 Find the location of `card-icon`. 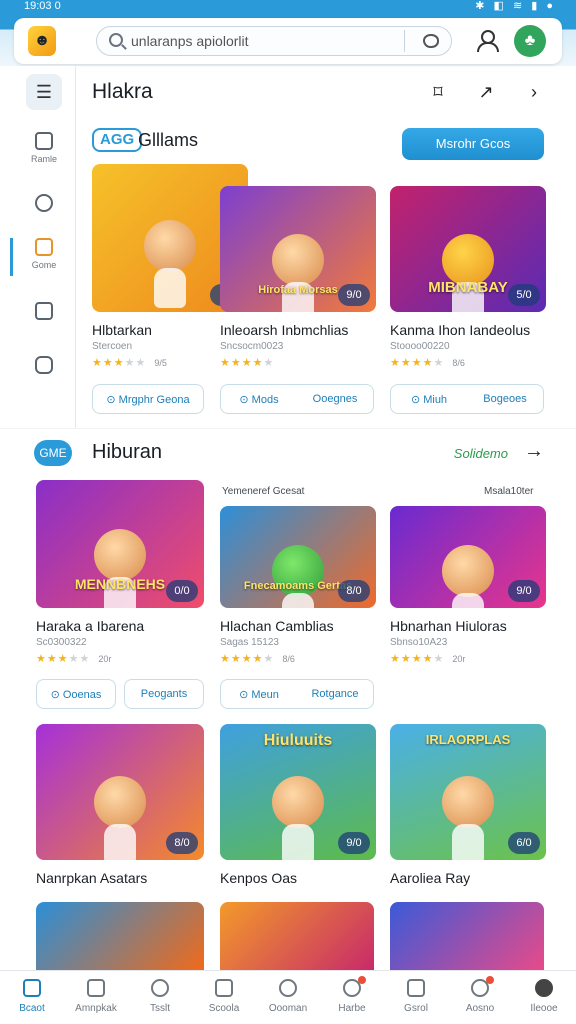

card-icon is located at coordinates (44, 141).